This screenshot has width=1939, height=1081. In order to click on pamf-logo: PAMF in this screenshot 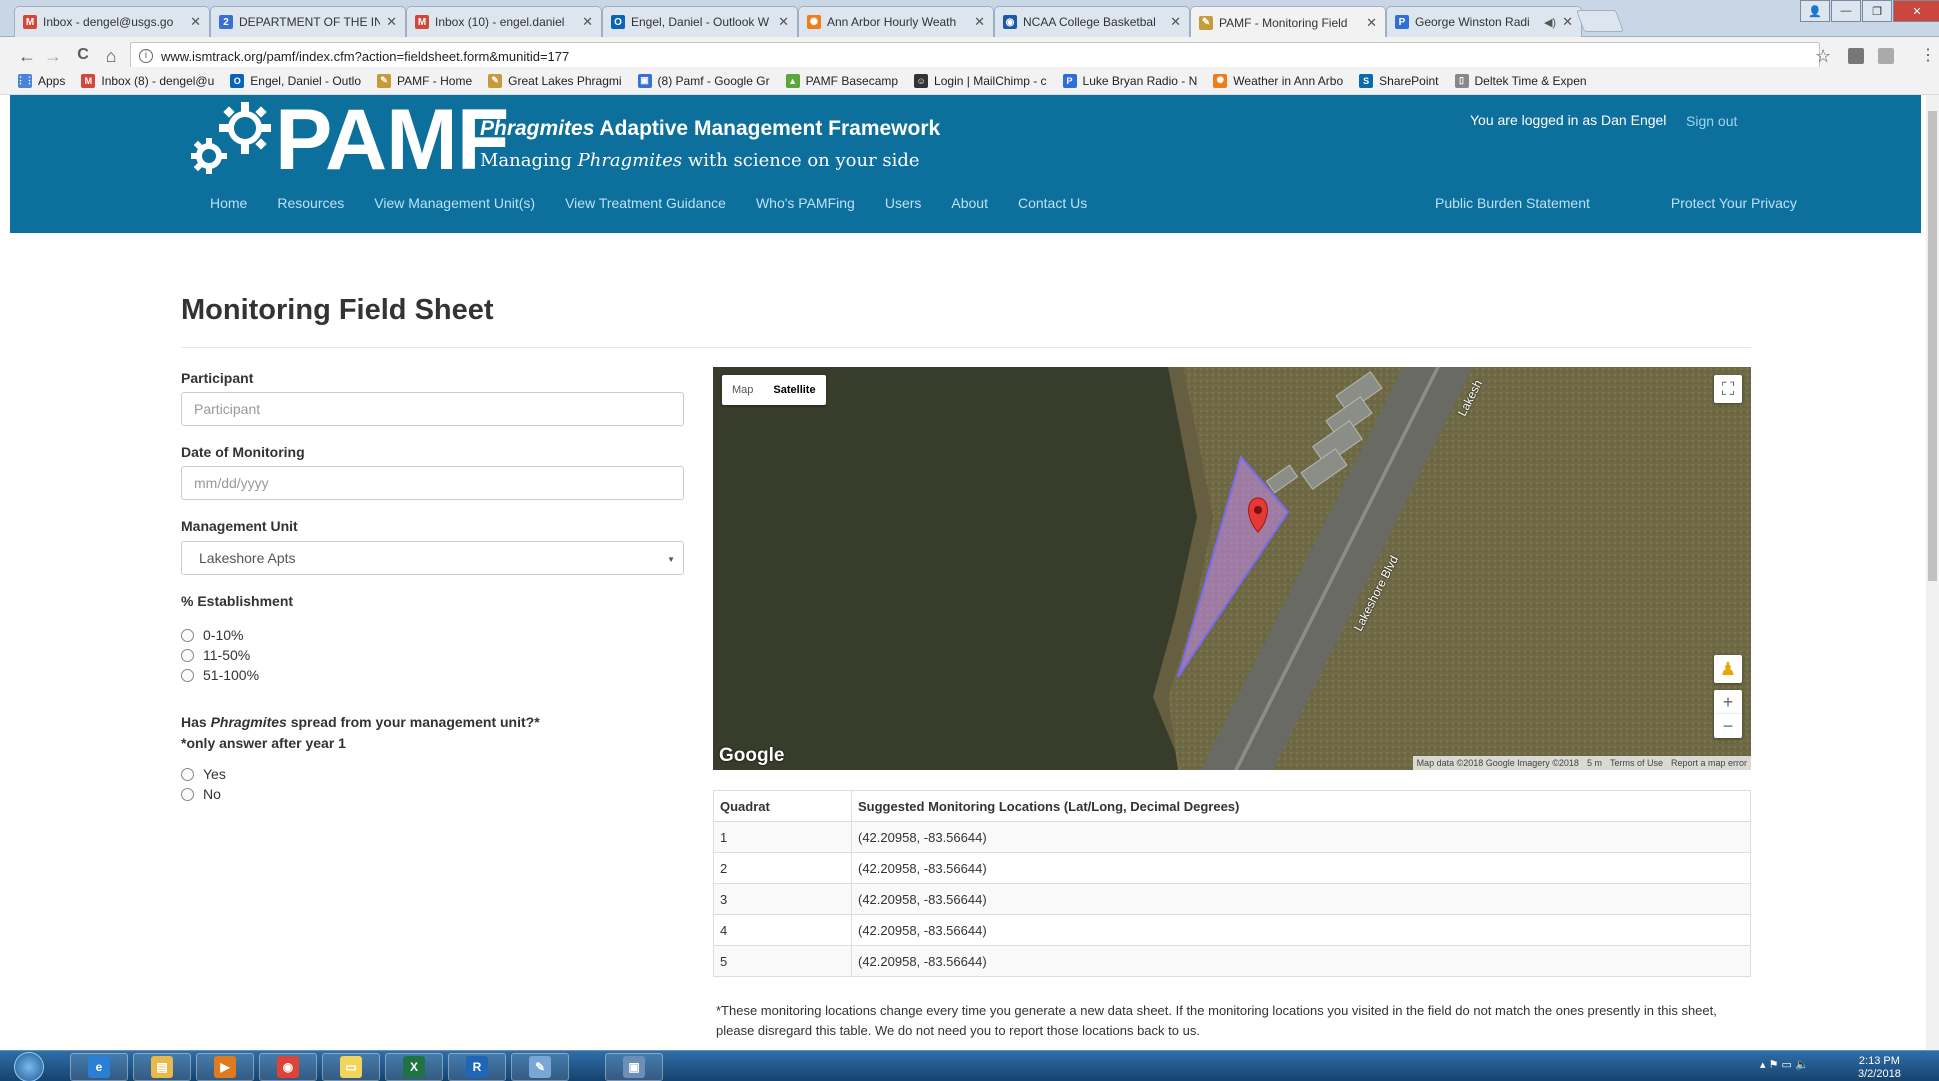, I will do `click(347, 140)`.